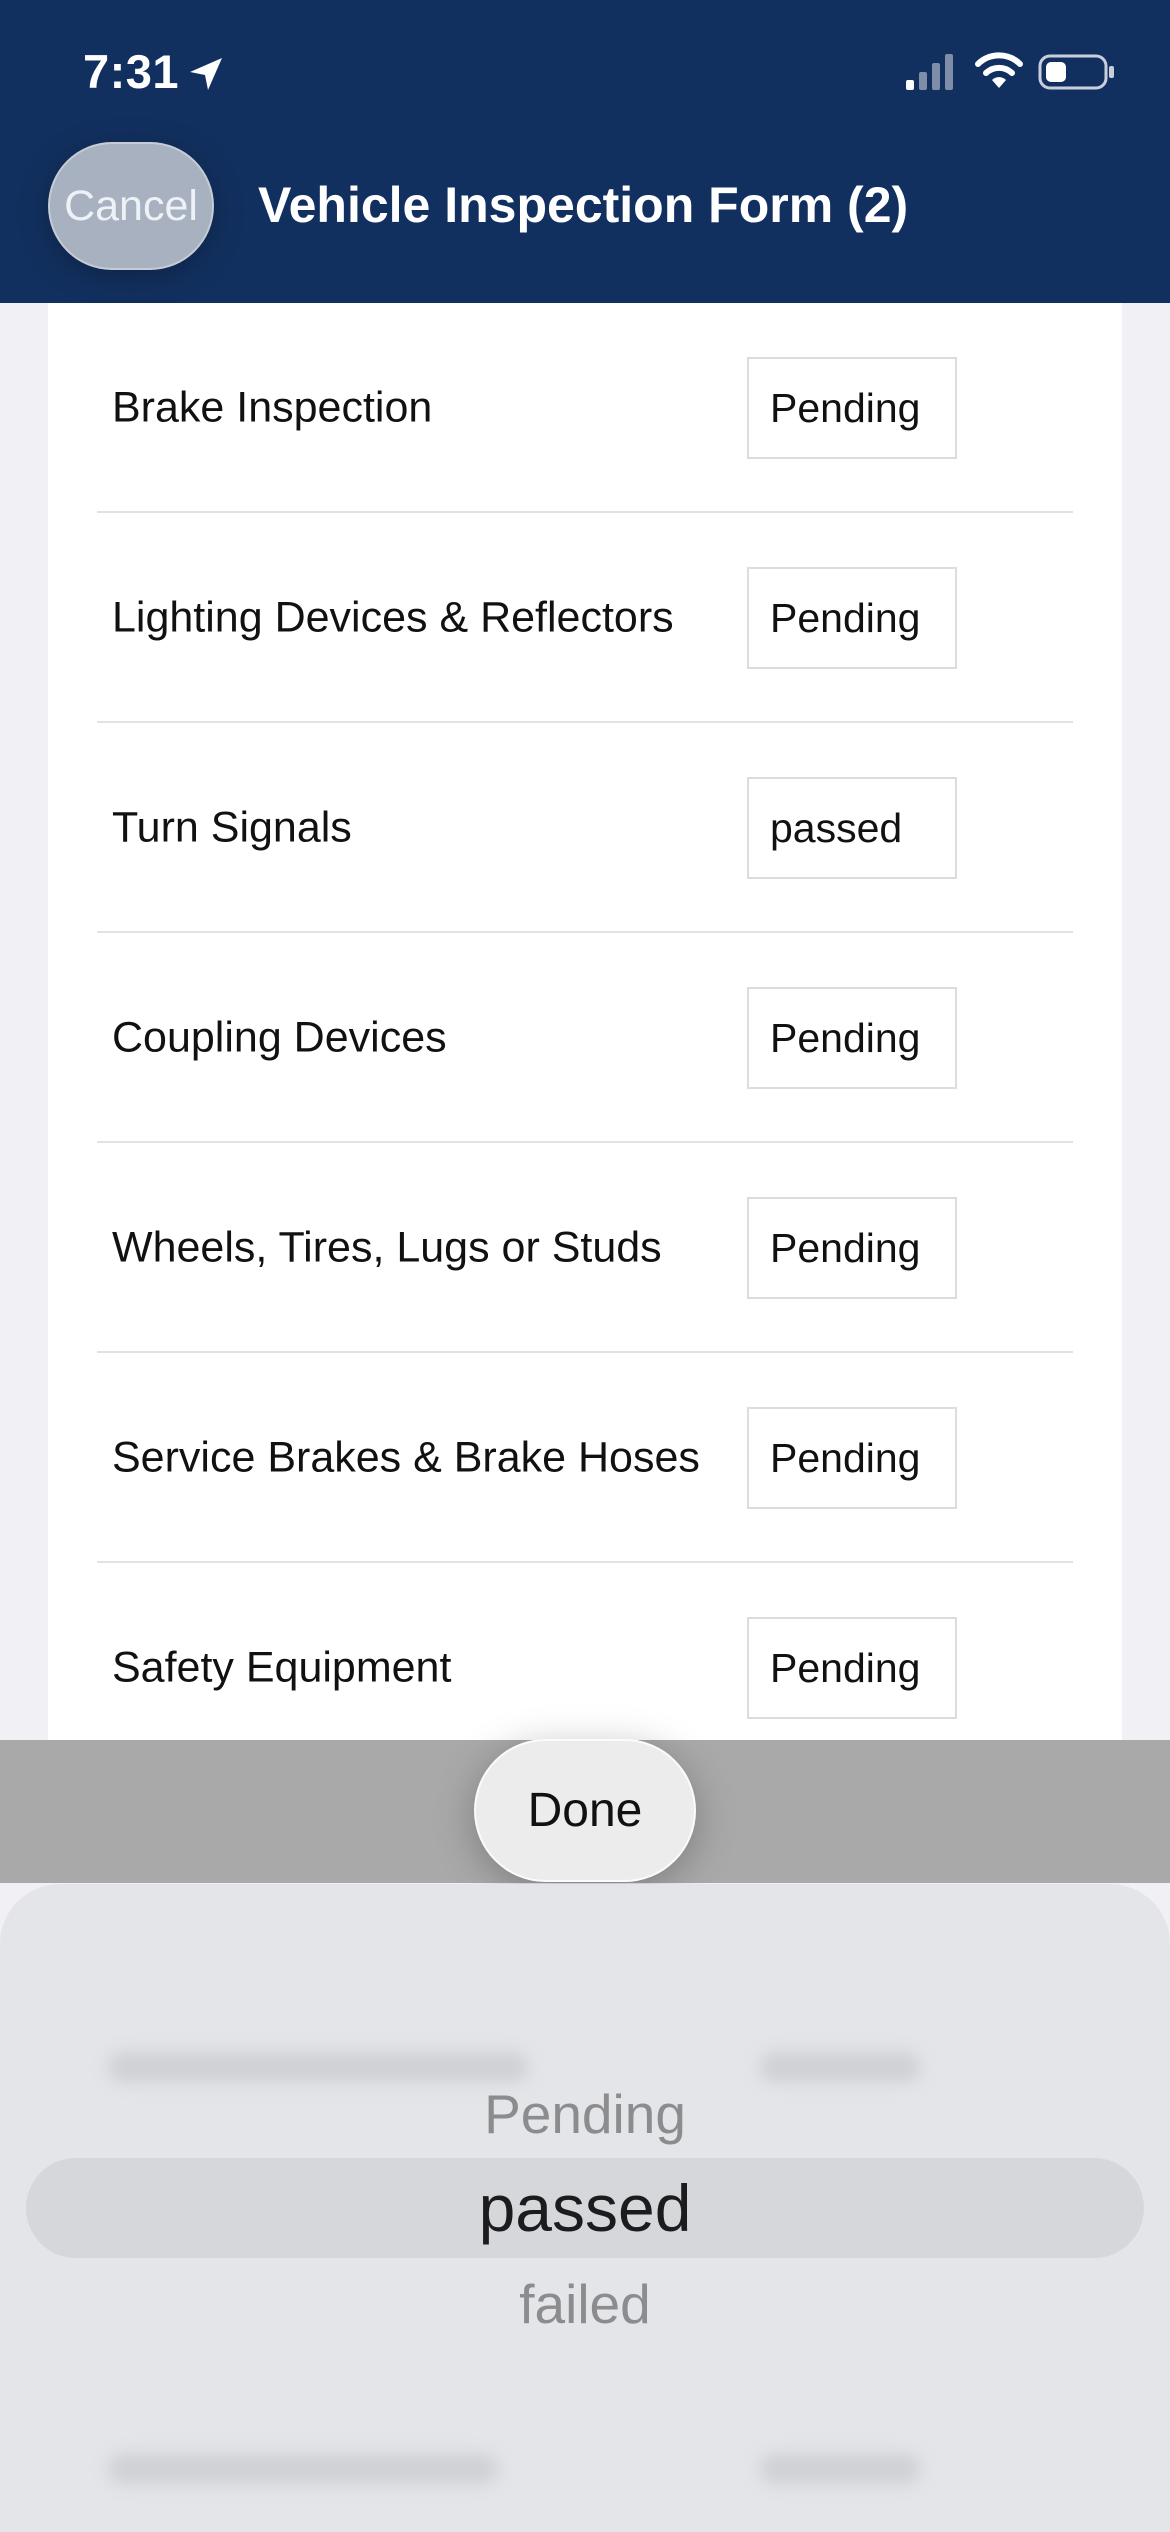  Describe the element at coordinates (583, 205) in the screenshot. I see `page-title: Vehicle Inspection Form (2)` at that location.